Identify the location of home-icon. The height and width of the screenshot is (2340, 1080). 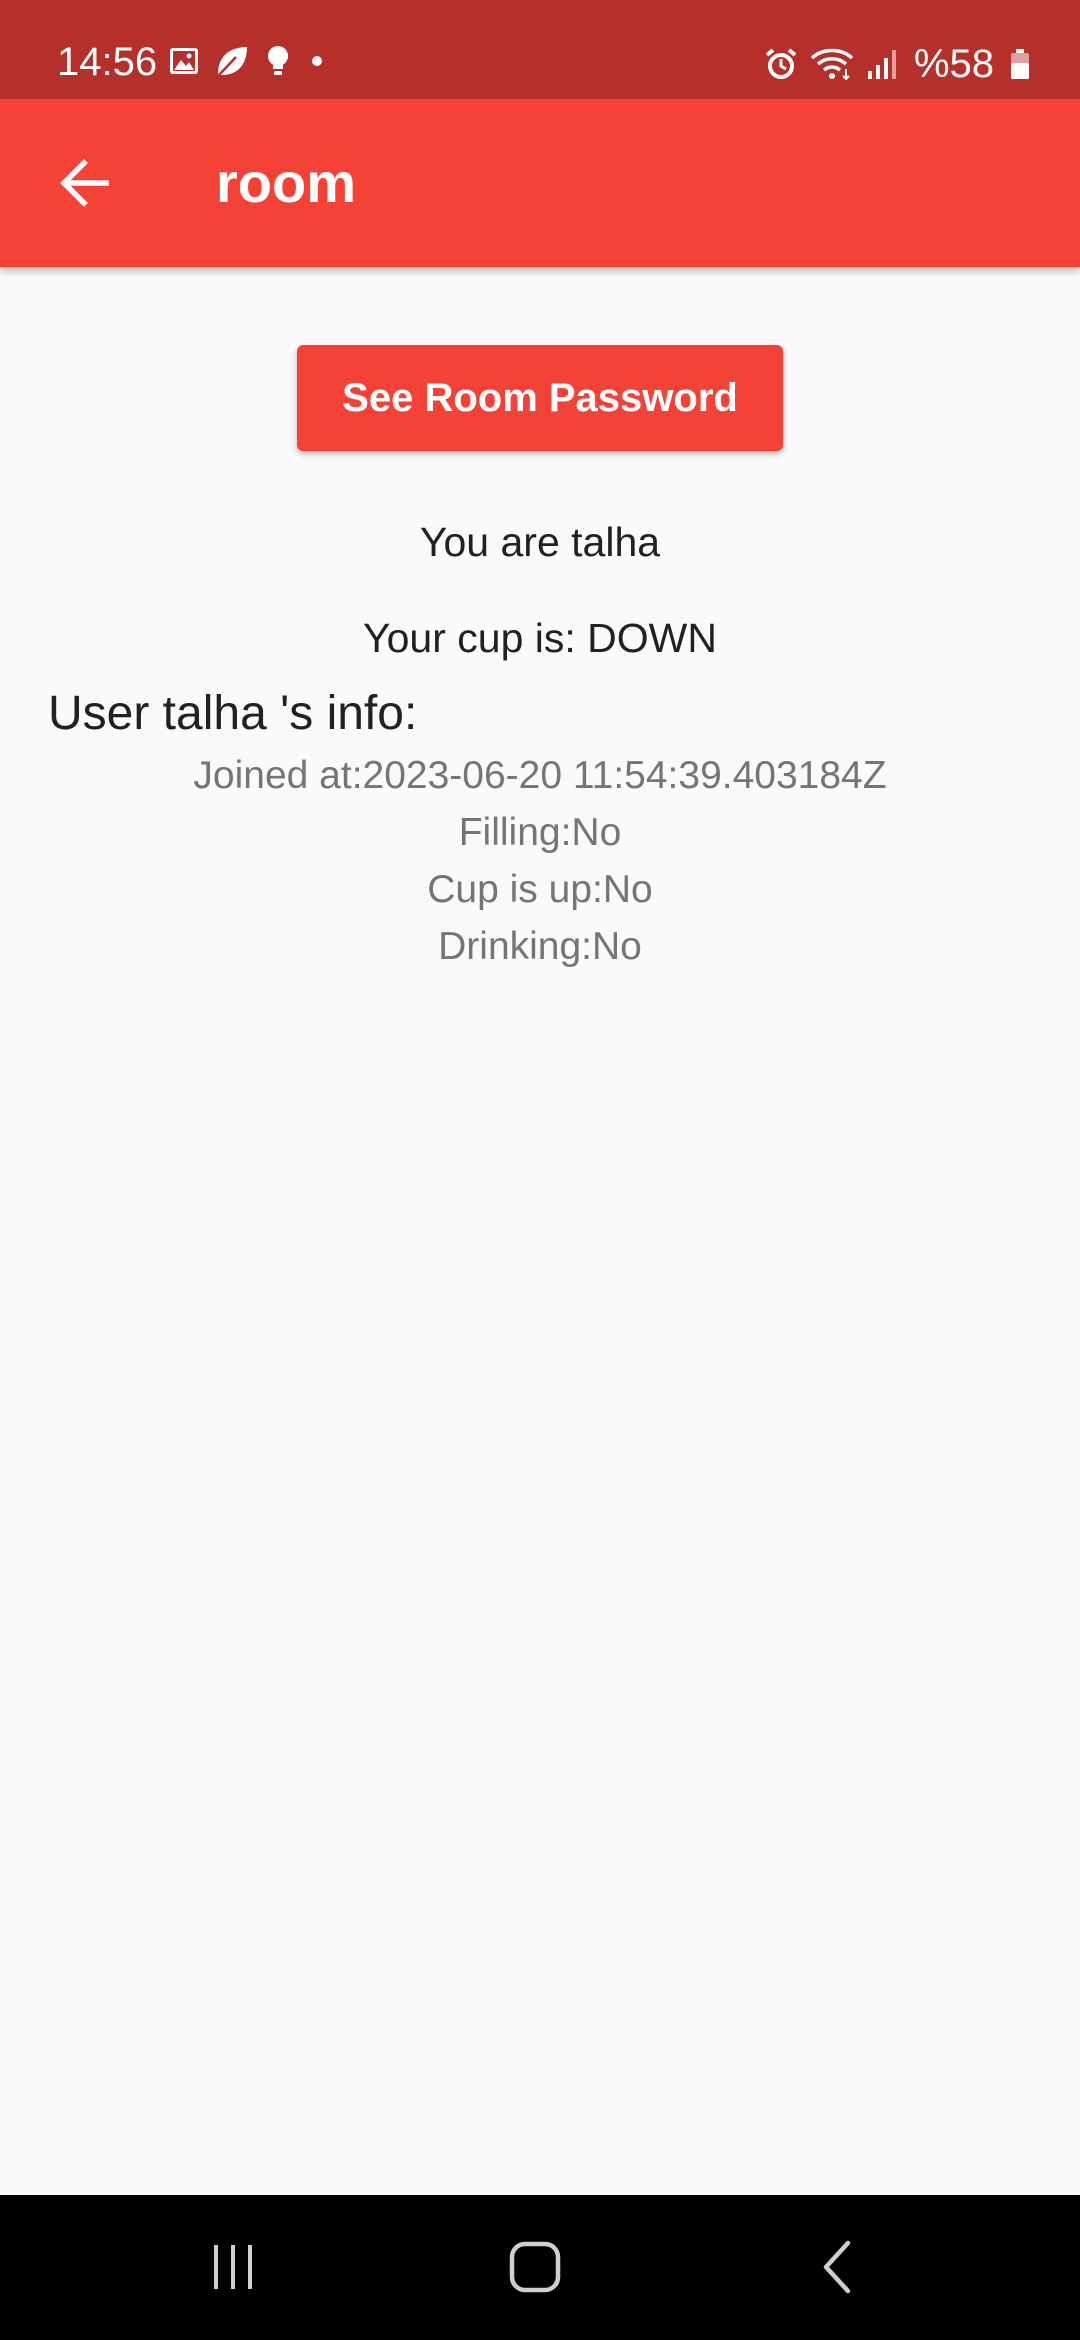
(535, 2267).